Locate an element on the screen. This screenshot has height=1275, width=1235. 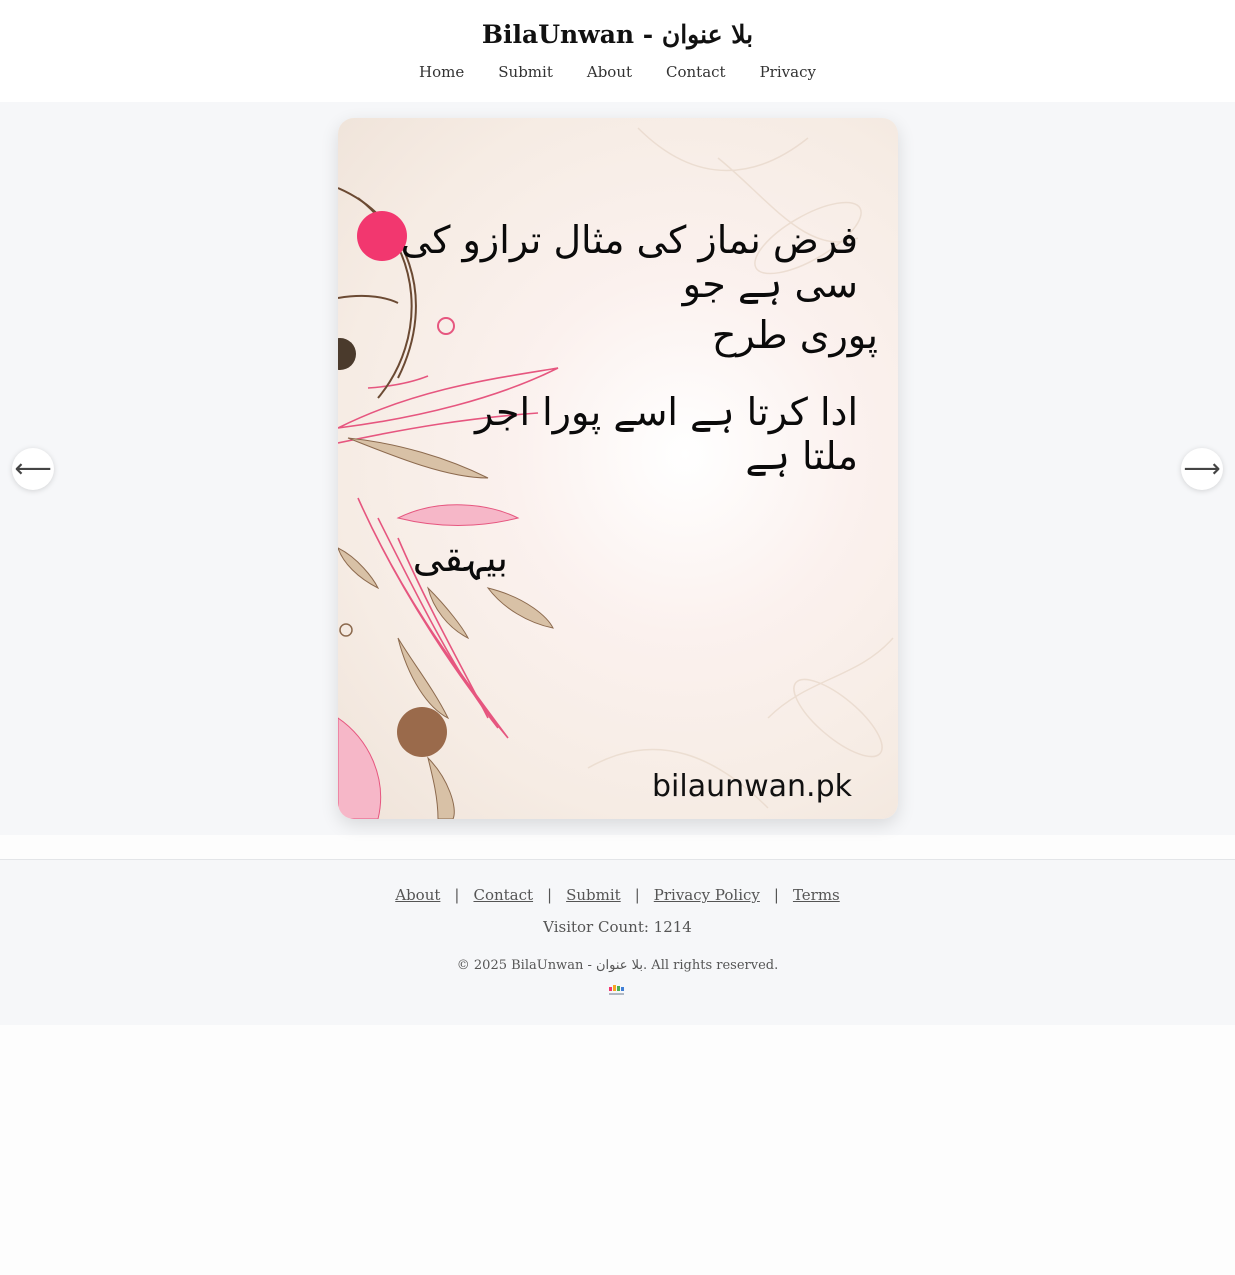
nav-home: Home is located at coordinates (441, 72).